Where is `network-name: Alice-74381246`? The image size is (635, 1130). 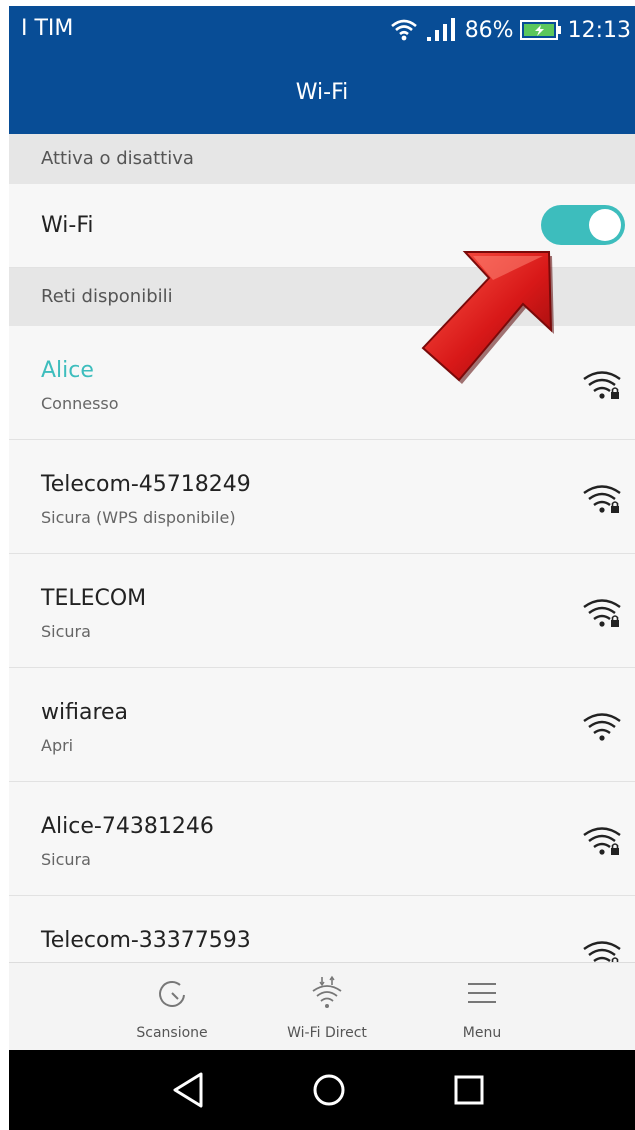
network-name: Alice-74381246 is located at coordinates (127, 826).